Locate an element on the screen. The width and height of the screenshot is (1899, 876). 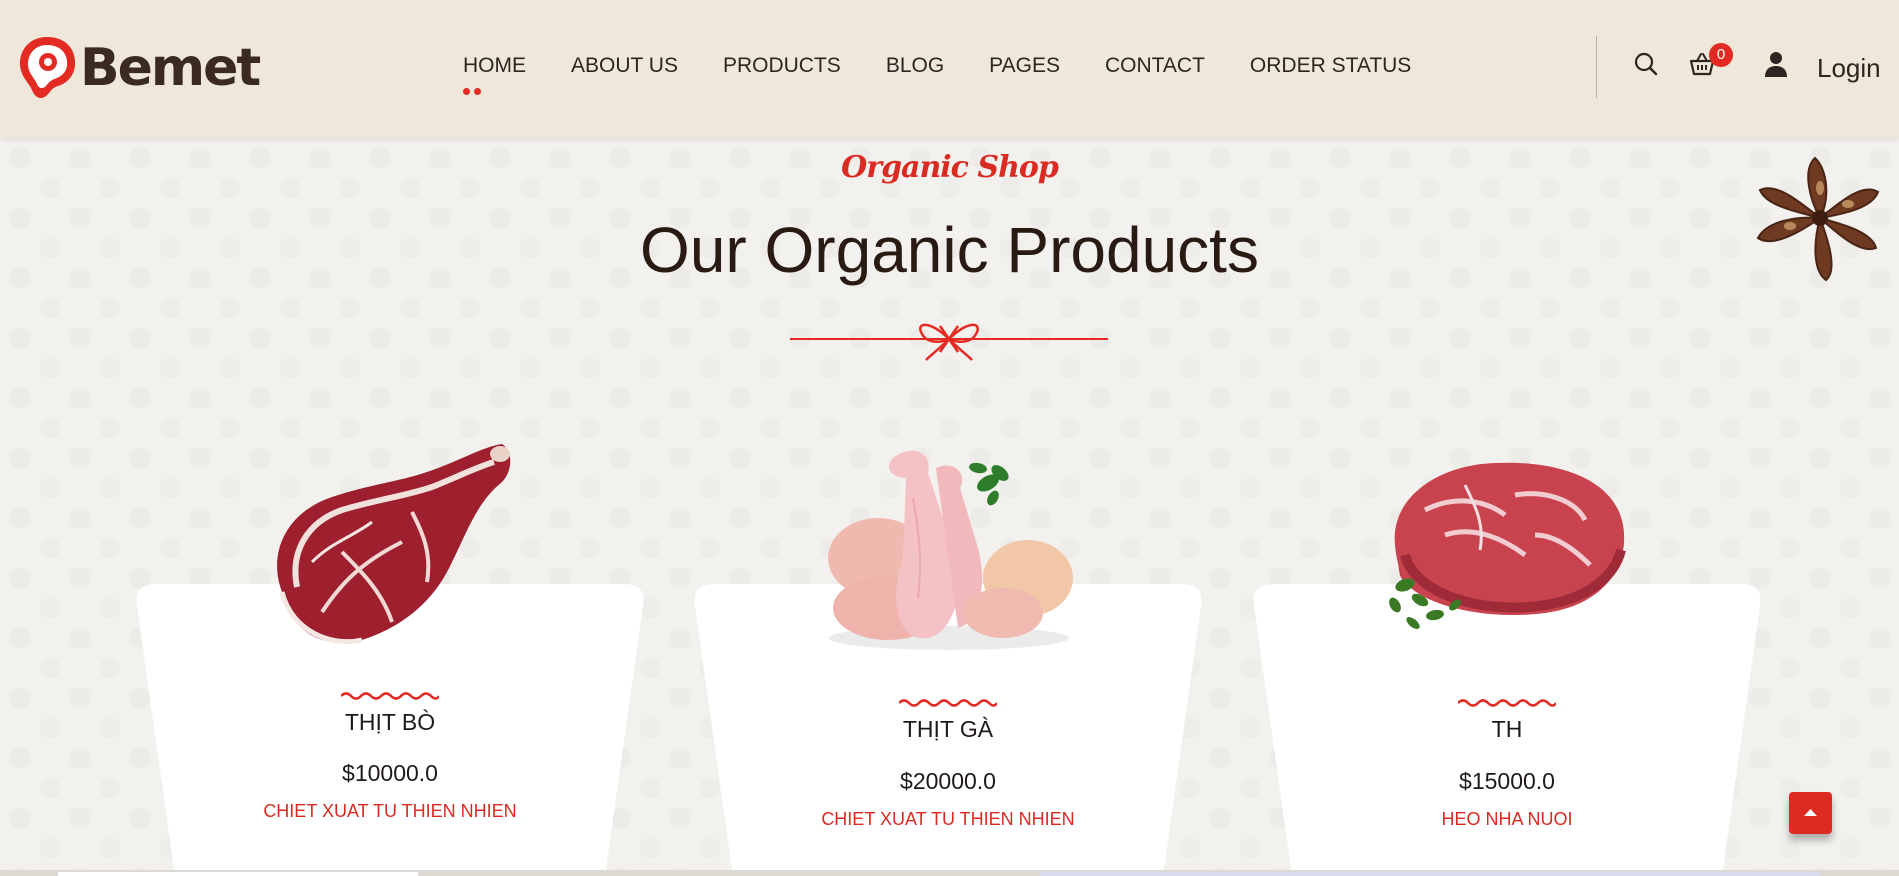
section-subtitle: Organic Shop is located at coordinates (950, 167).